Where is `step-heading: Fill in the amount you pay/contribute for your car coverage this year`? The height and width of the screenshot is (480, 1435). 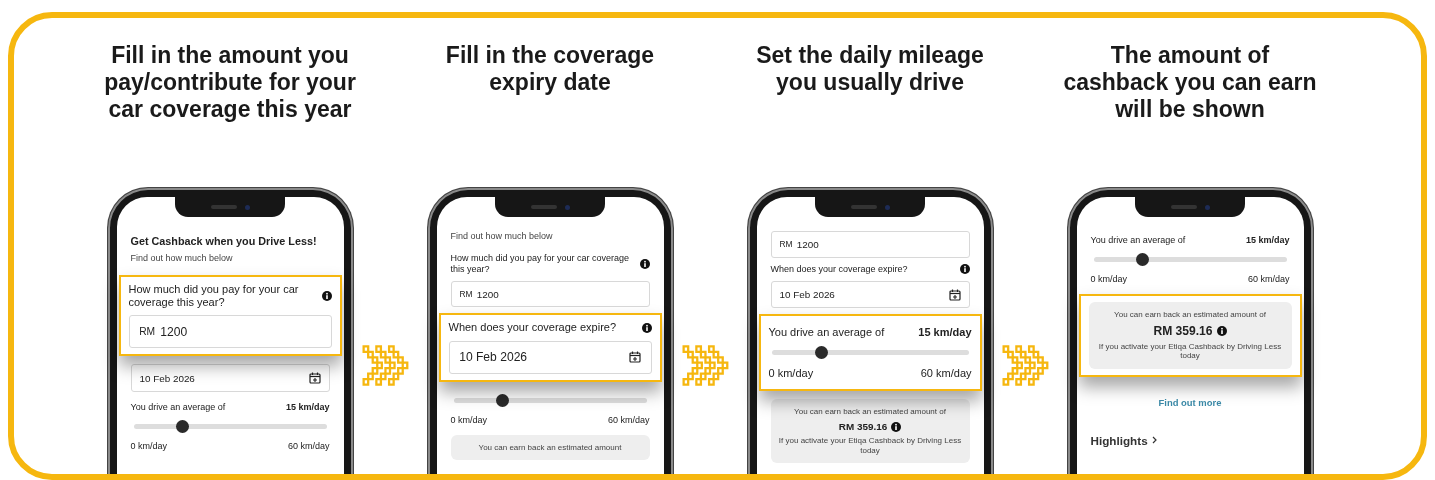 step-heading: Fill in the amount you pay/contribute for your car coverage this year is located at coordinates (230, 83).